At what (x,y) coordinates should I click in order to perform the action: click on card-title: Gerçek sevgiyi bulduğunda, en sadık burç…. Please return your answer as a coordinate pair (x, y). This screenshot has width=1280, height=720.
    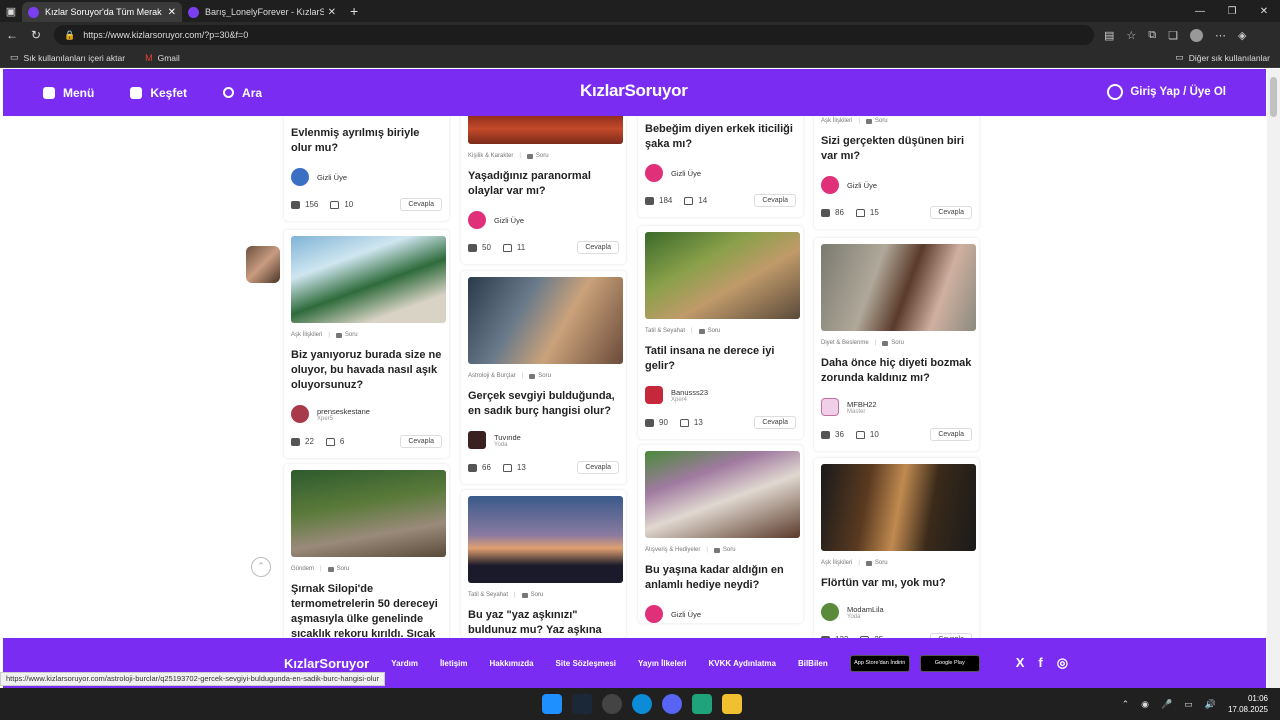
    Looking at the image, I should click on (543, 404).